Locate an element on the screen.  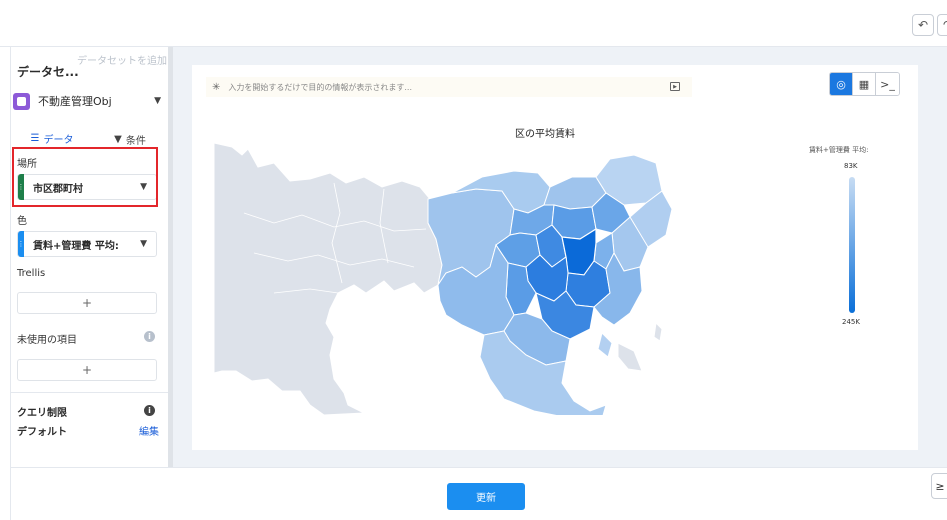
tab-conditions: ▼ 条件 is located at coordinates (130, 139).